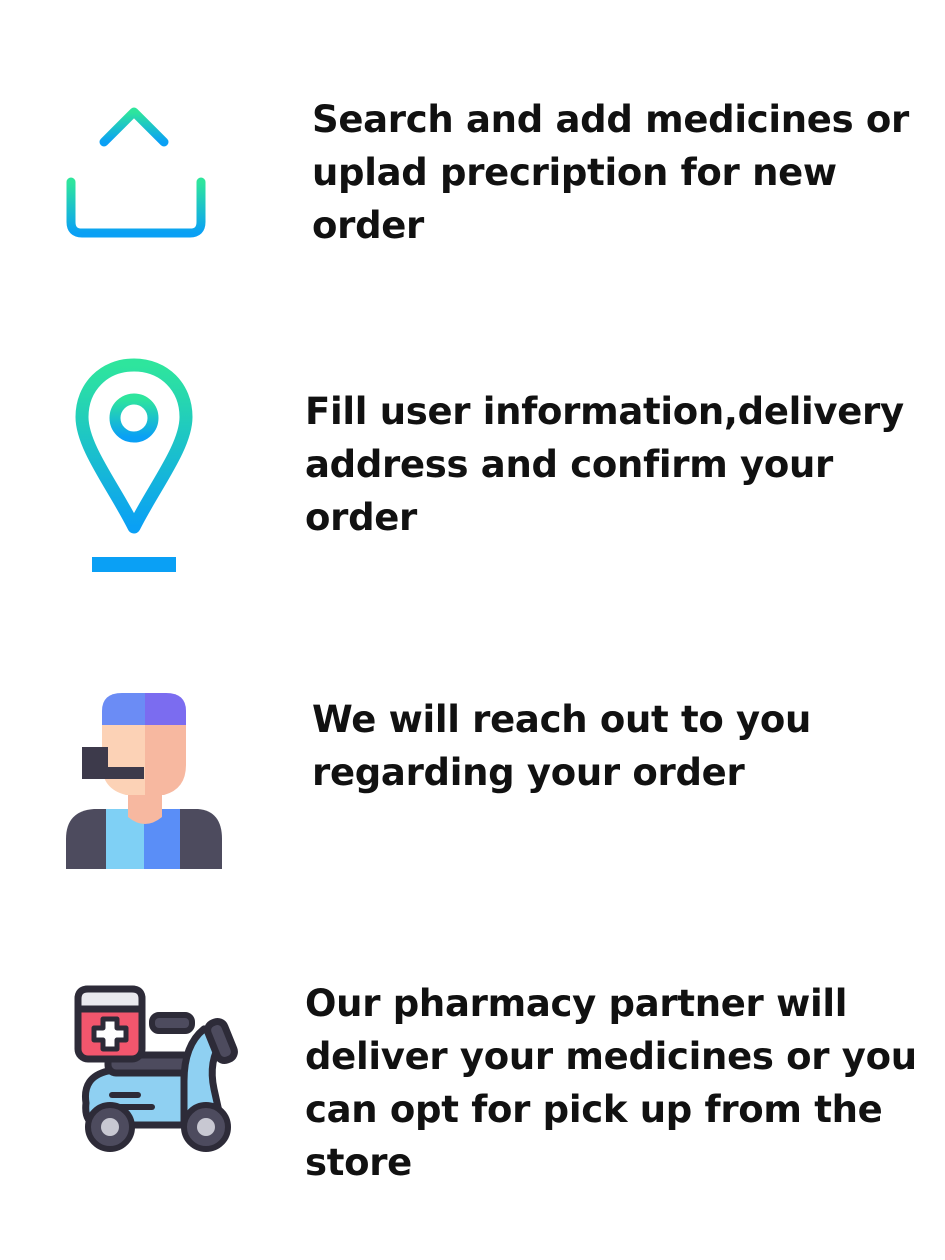  I want to click on location-pin-icon, so click(136, 467).